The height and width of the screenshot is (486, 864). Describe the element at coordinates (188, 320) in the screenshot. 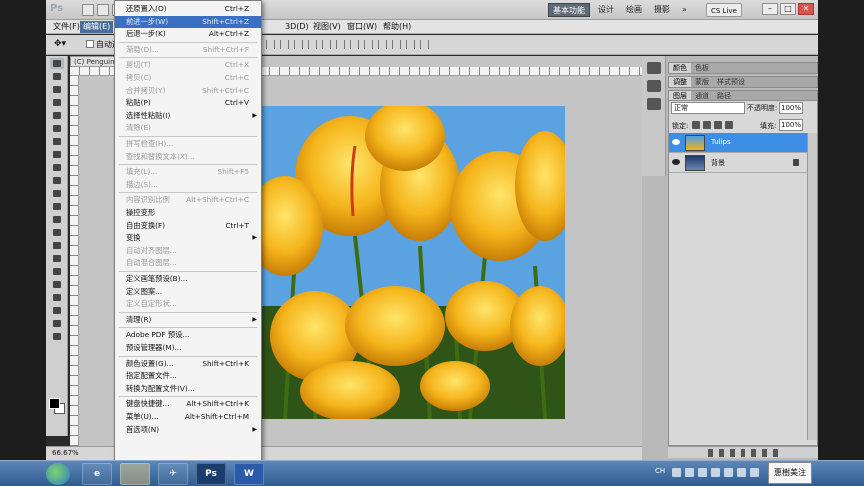

I see `edit-menu-item: 清理(R) ▶` at that location.